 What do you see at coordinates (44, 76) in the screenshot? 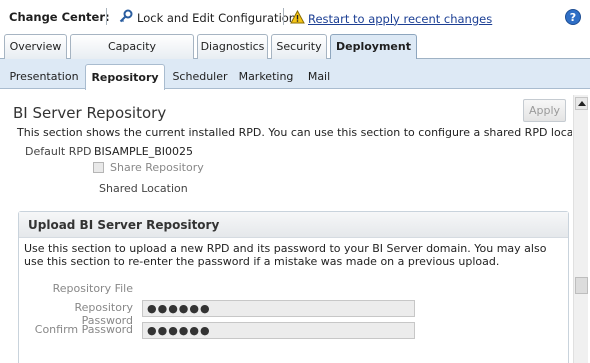
I see `subtab-presentation: Presentation` at bounding box center [44, 76].